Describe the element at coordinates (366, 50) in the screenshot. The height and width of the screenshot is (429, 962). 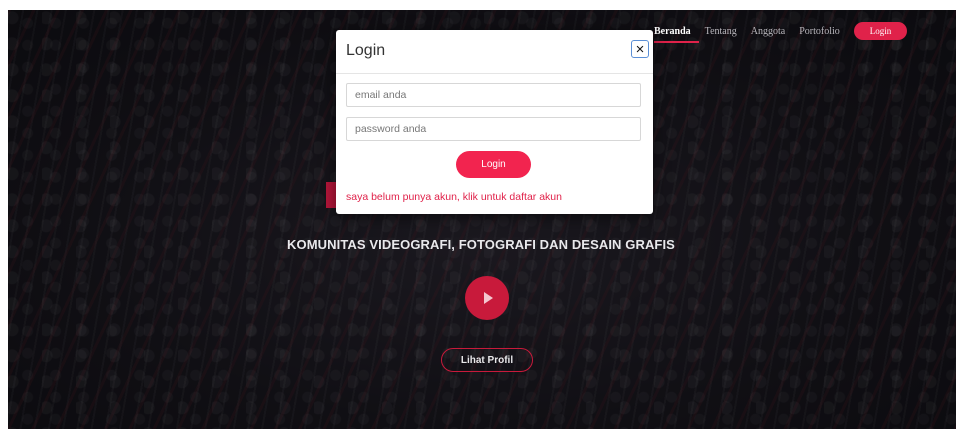
I see `modal-title: Login` at that location.